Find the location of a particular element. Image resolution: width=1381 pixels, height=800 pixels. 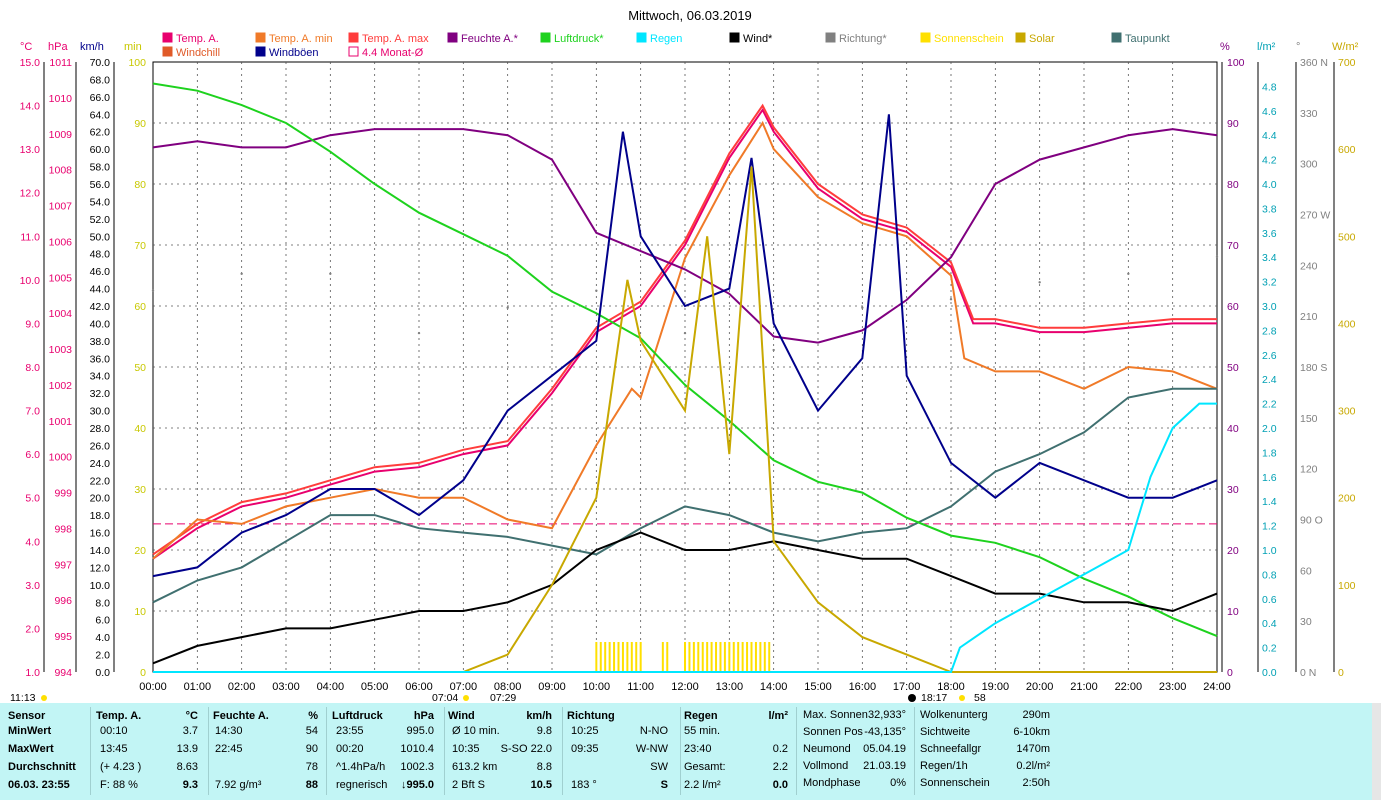

tick-label-minutes: 100 is located at coordinates (137, 63).